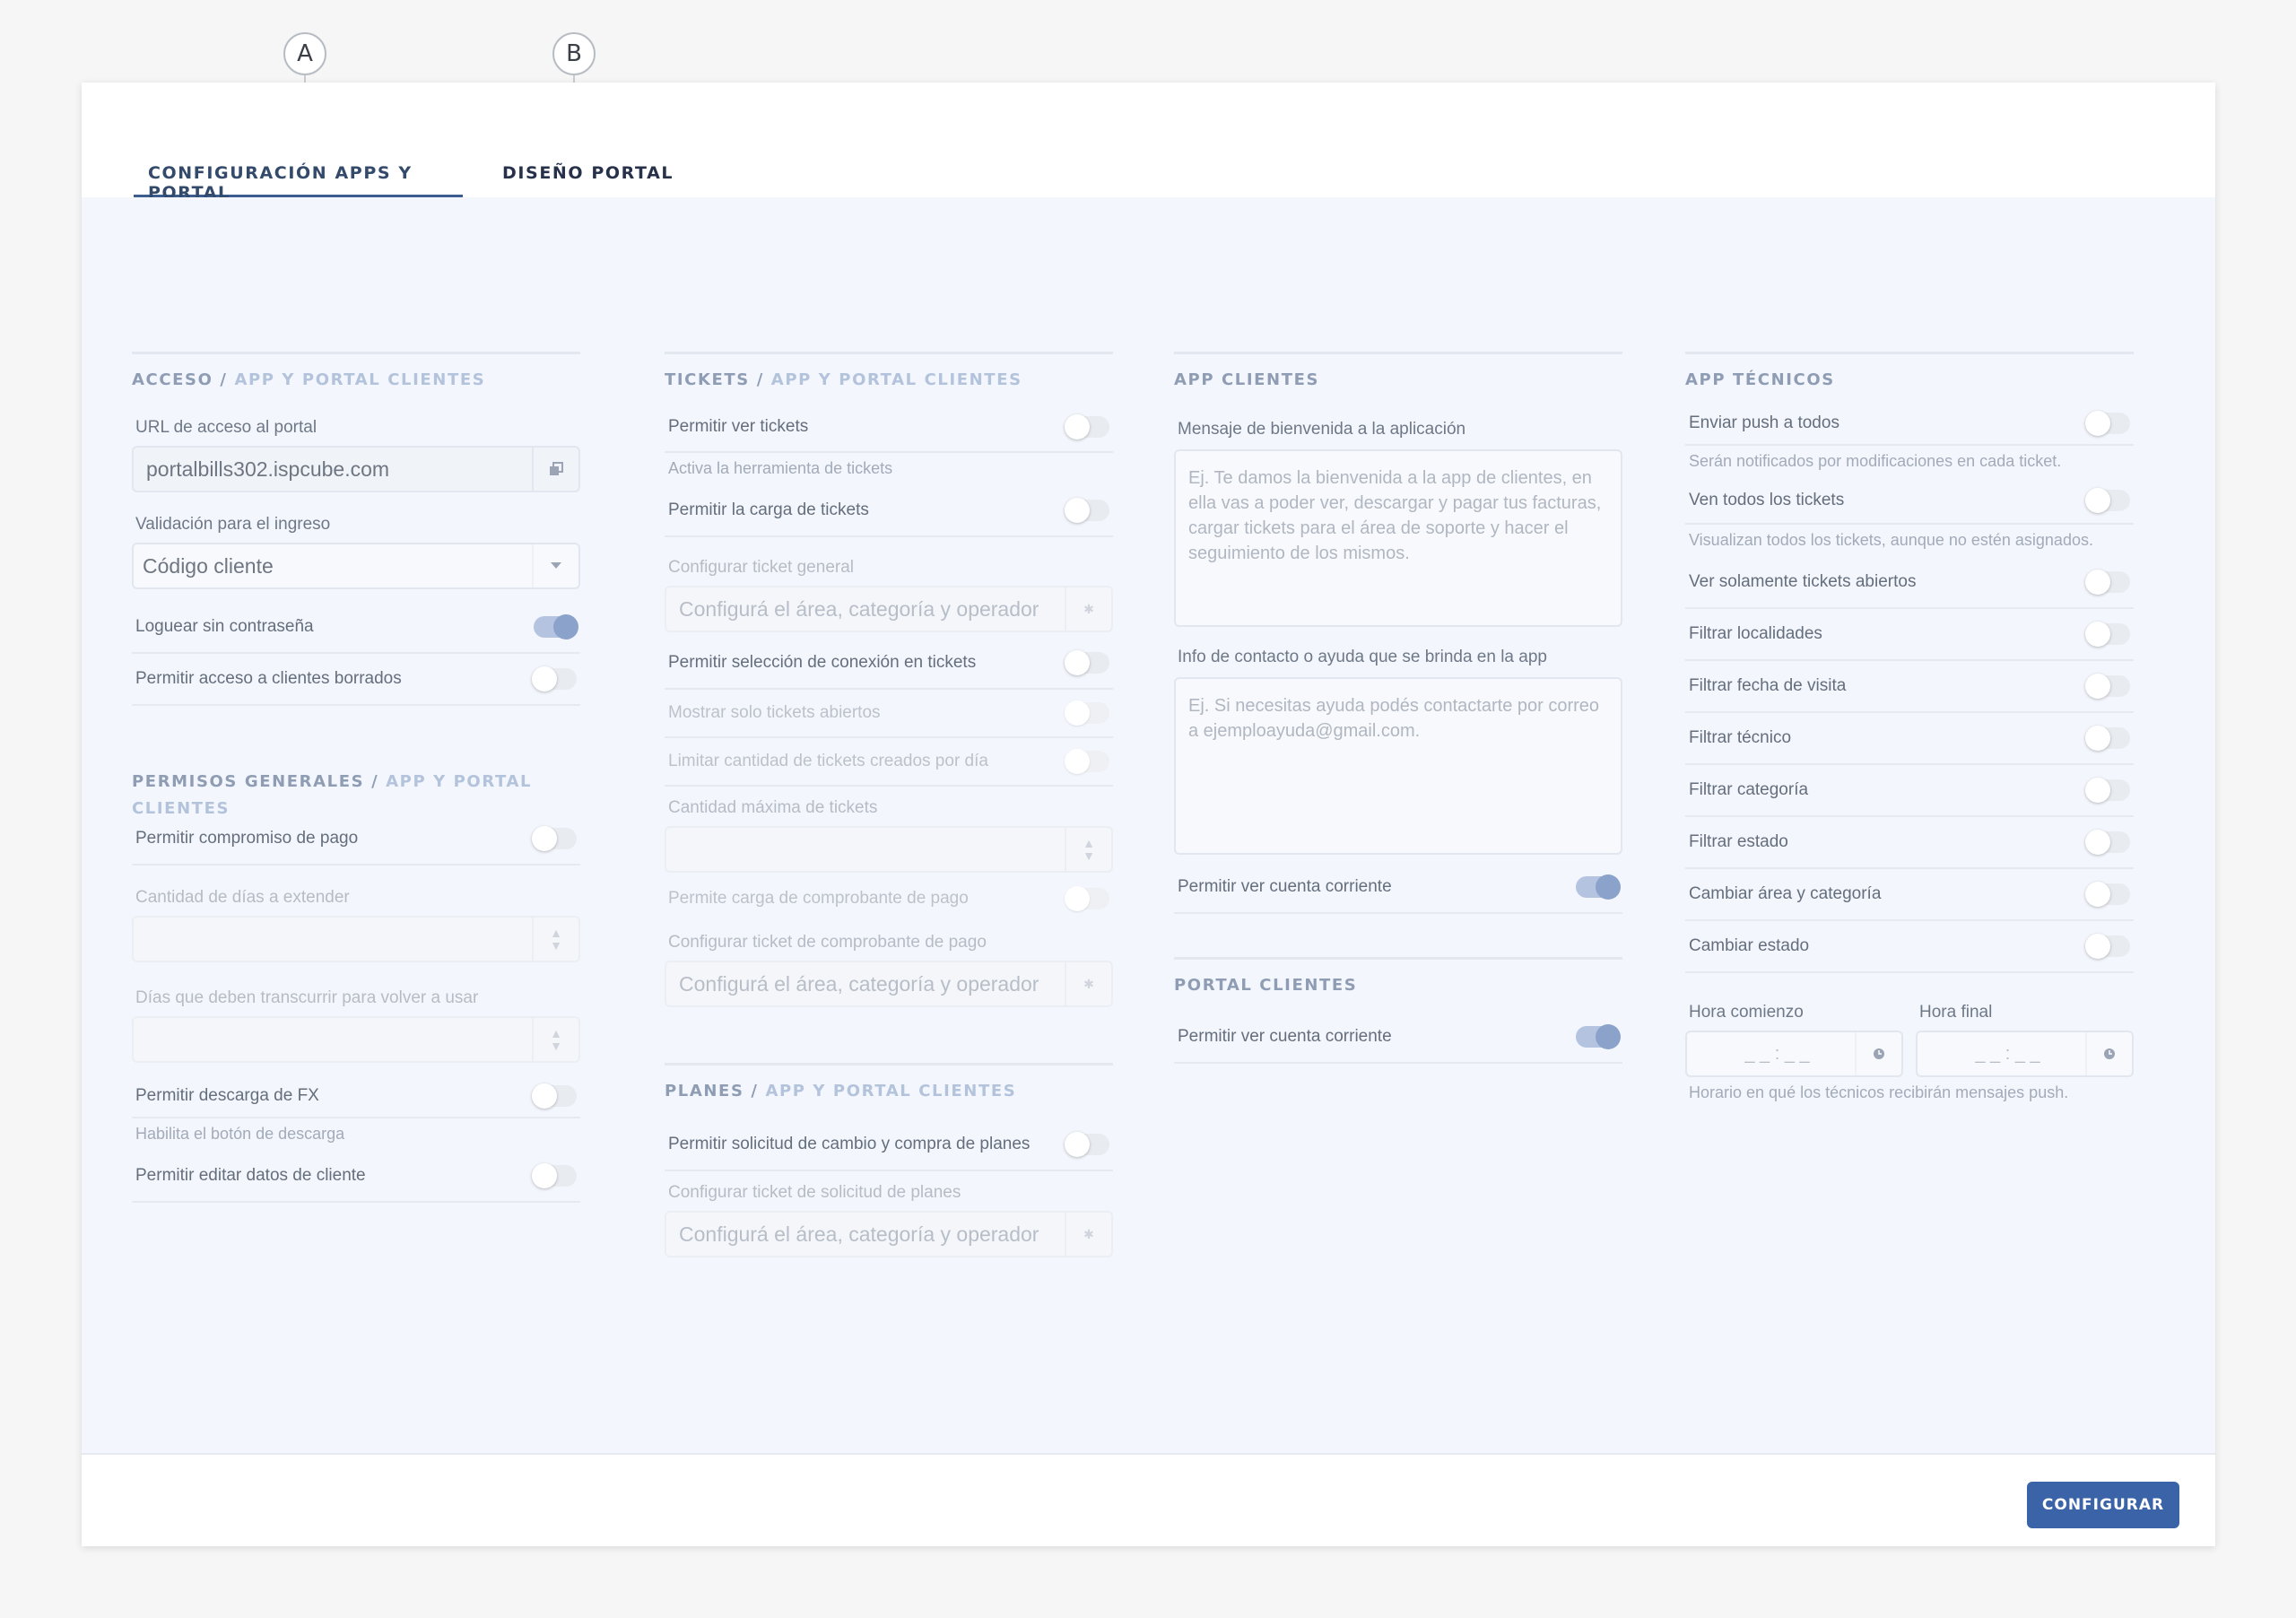 The width and height of the screenshot is (2296, 1618). I want to click on push-toggle, so click(2107, 423).